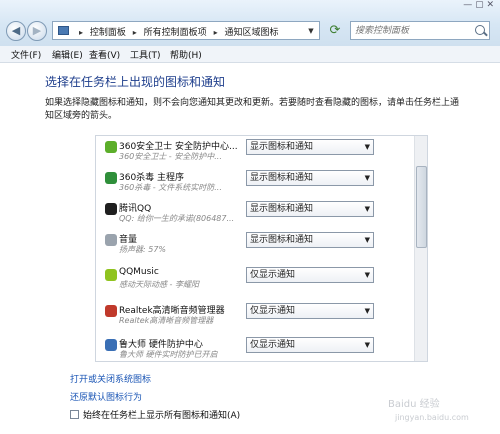 The height and width of the screenshot is (434, 500). Describe the element at coordinates (414, 30) in the screenshot. I see `search-input` at that location.